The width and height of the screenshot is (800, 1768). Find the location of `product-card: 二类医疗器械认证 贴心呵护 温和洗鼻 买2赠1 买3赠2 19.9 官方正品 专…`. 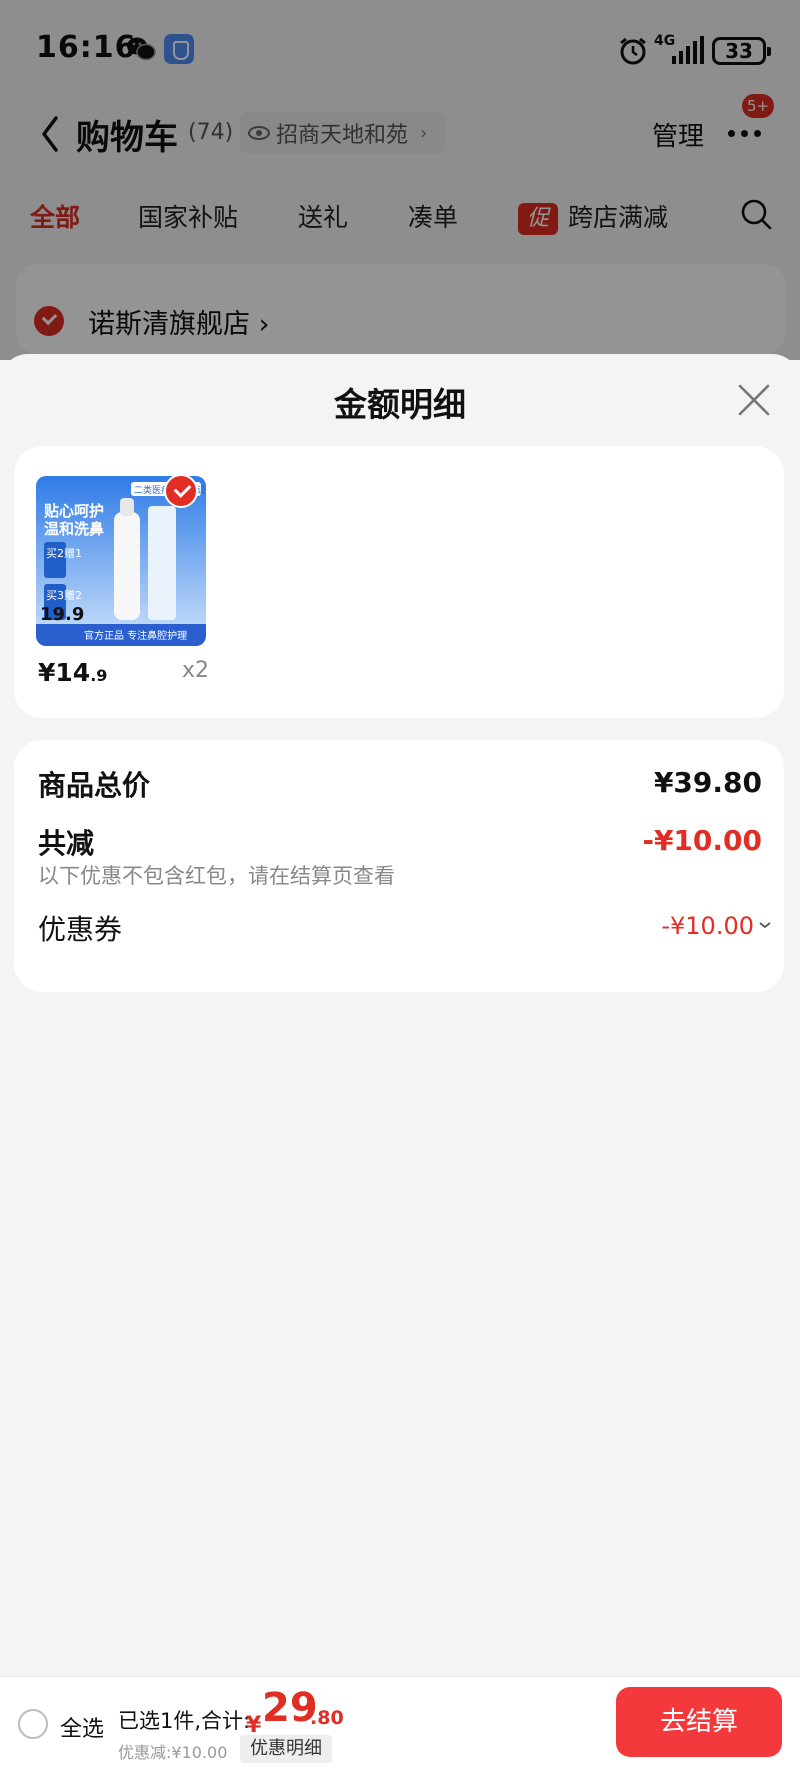

product-card: 二类医疗器械认证 贴心呵护 温和洗鼻 买2赠1 买3赠2 19.9 官方正品 专… is located at coordinates (399, 582).